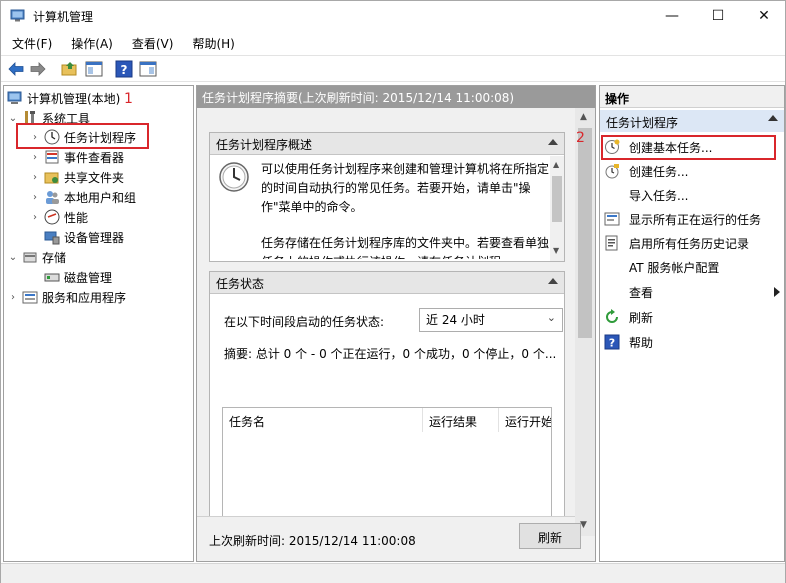  What do you see at coordinates (52, 238) in the screenshot?
I see `device-manager-icon` at bounding box center [52, 238].